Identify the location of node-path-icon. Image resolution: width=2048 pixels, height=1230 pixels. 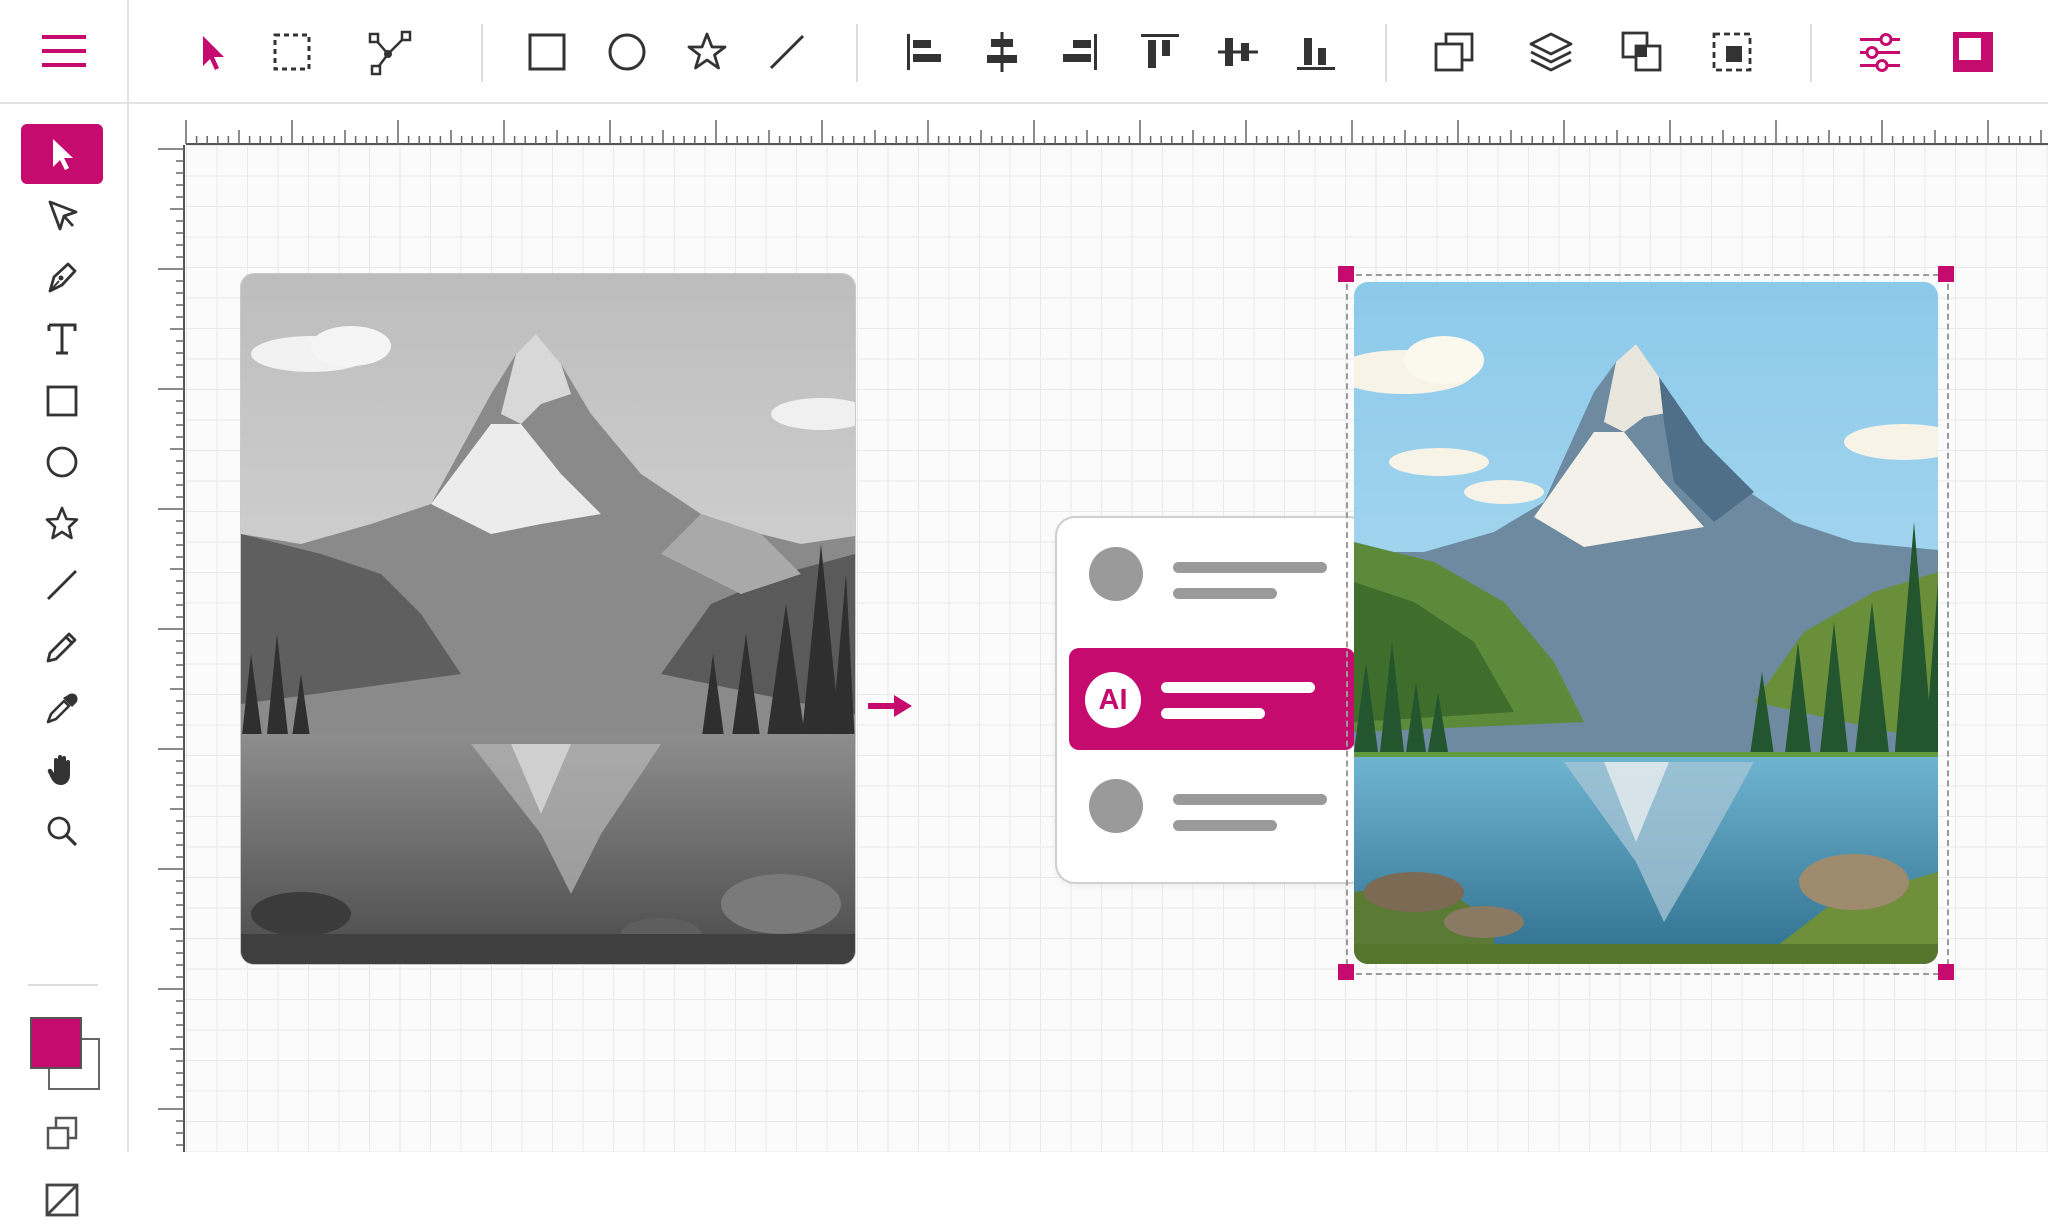
(390, 53).